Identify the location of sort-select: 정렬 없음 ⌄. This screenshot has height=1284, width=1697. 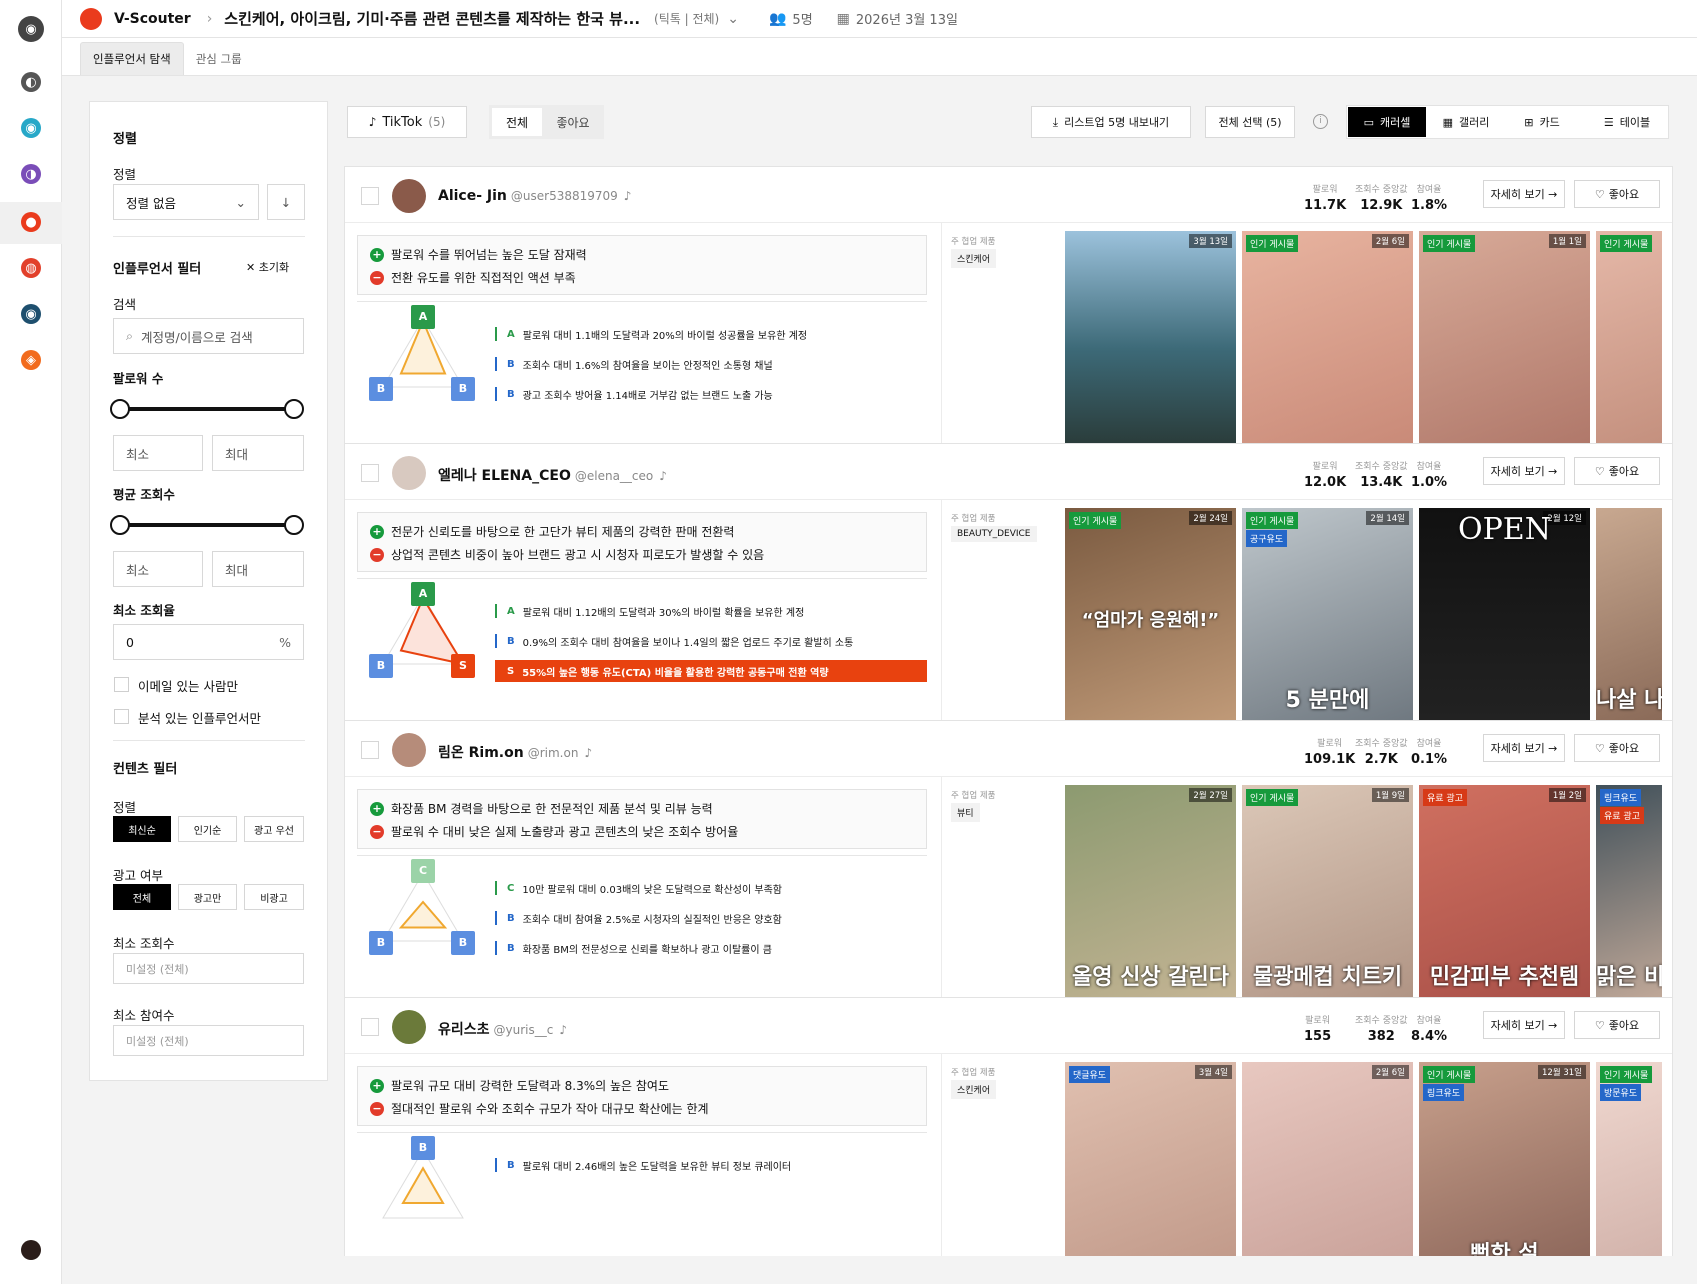
(186, 202).